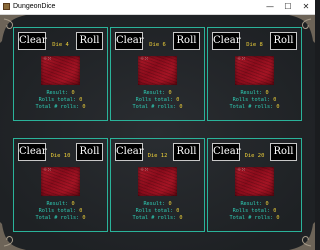 This screenshot has width=320, height=250. I want to click on close-button: ✕, so click(306, 7).